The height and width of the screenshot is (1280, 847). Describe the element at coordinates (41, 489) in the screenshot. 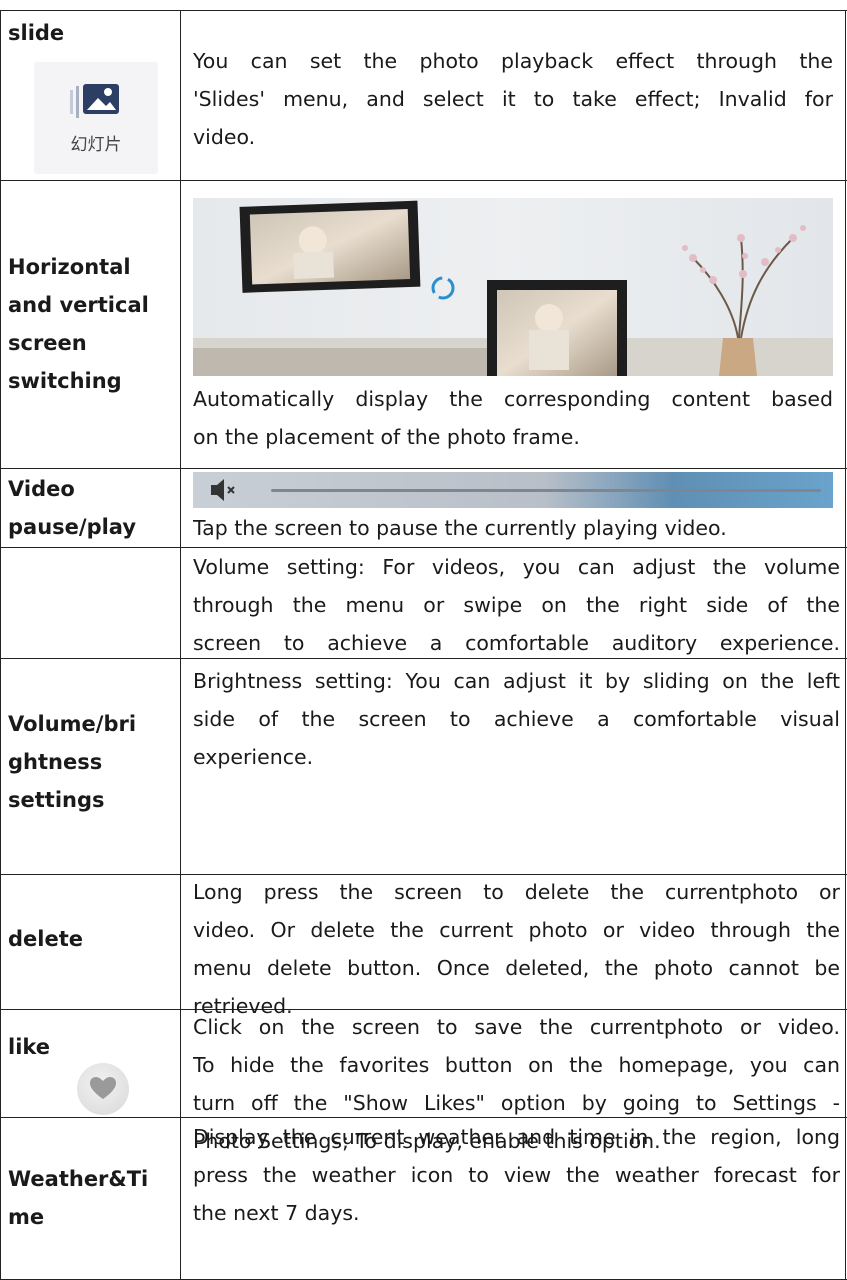

I see `label-line: Video` at that location.